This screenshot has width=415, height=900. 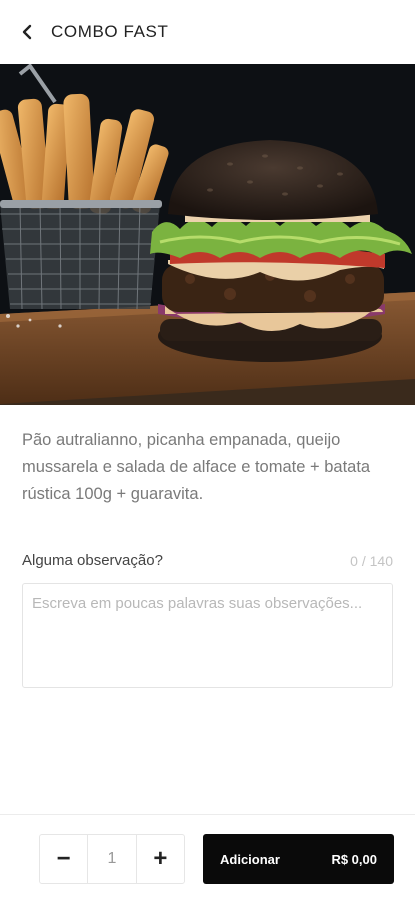 What do you see at coordinates (207, 635) in the screenshot?
I see `observation-textarea` at bounding box center [207, 635].